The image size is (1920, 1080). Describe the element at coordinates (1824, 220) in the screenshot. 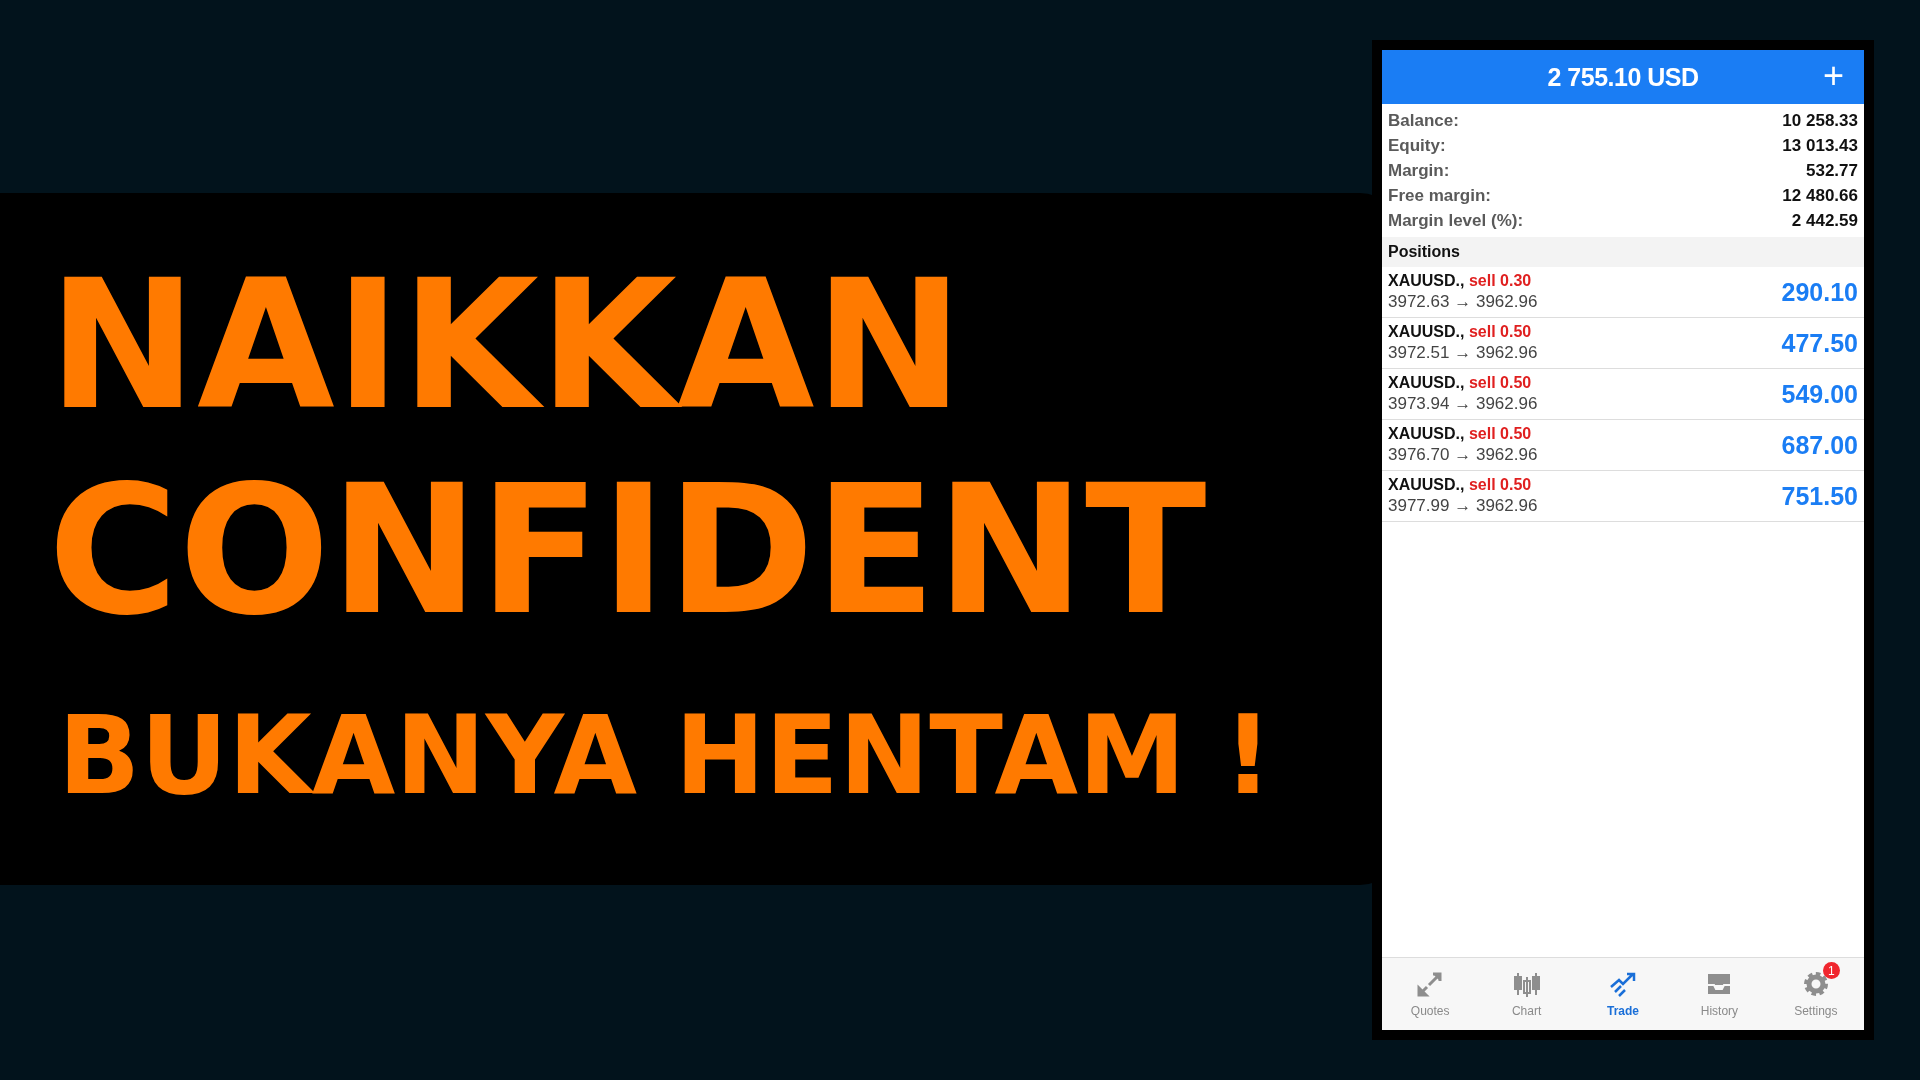

I see `summary-value: 2 442.59` at that location.